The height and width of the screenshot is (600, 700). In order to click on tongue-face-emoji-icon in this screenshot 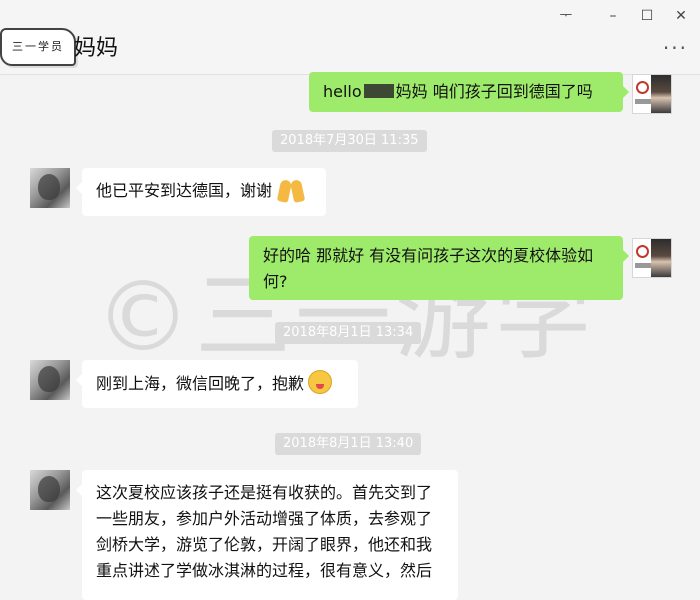, I will do `click(320, 382)`.